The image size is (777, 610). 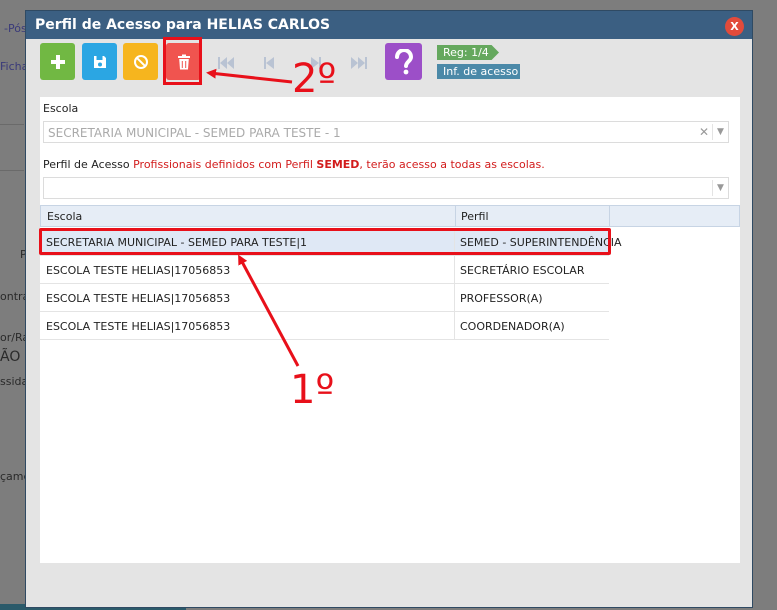 I want to click on arrow-to-row, so click(x=269, y=310).